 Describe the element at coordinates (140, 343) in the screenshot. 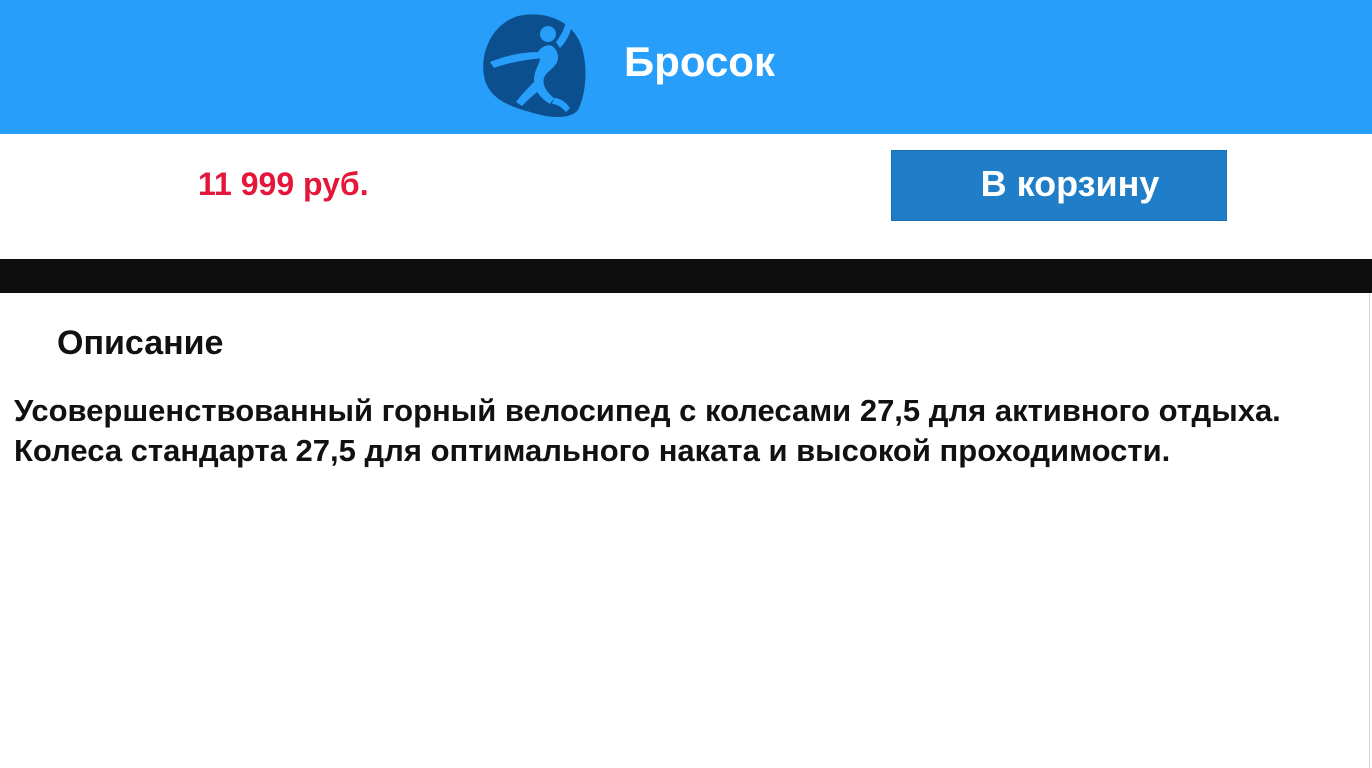

I see `description-heading: Описание` at that location.